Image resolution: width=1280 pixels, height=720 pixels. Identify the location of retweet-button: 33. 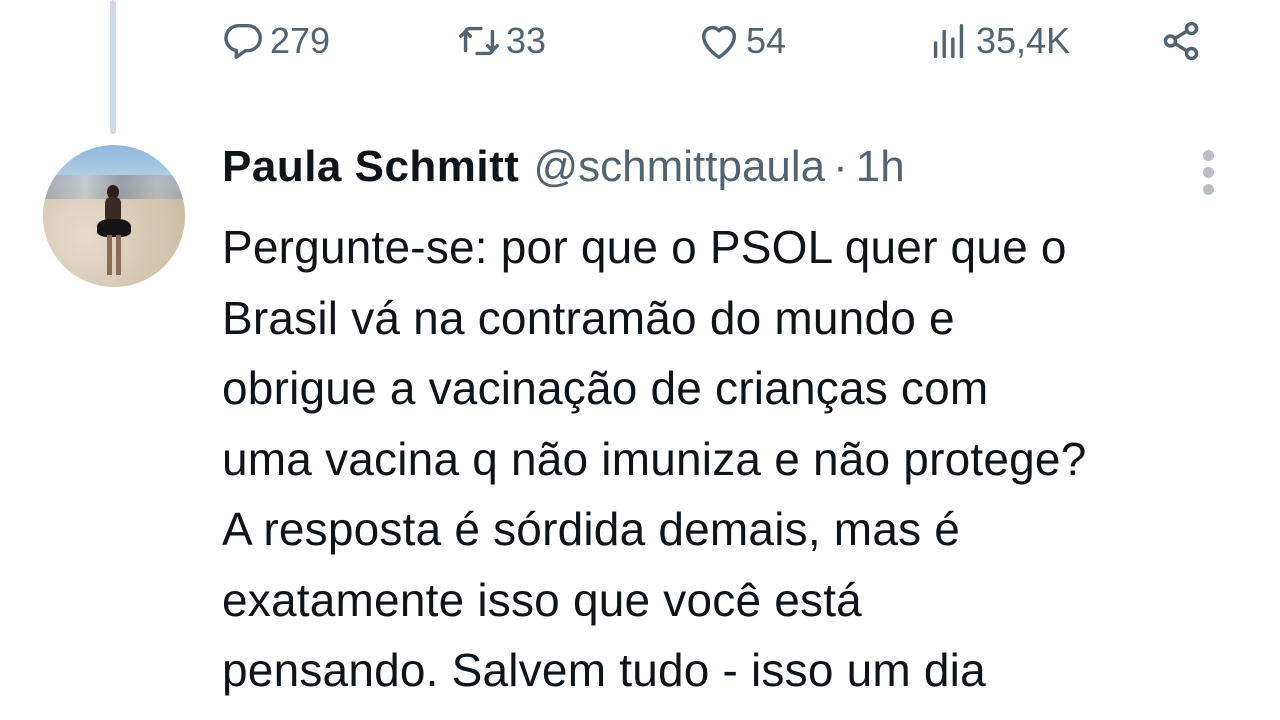
(501, 41).